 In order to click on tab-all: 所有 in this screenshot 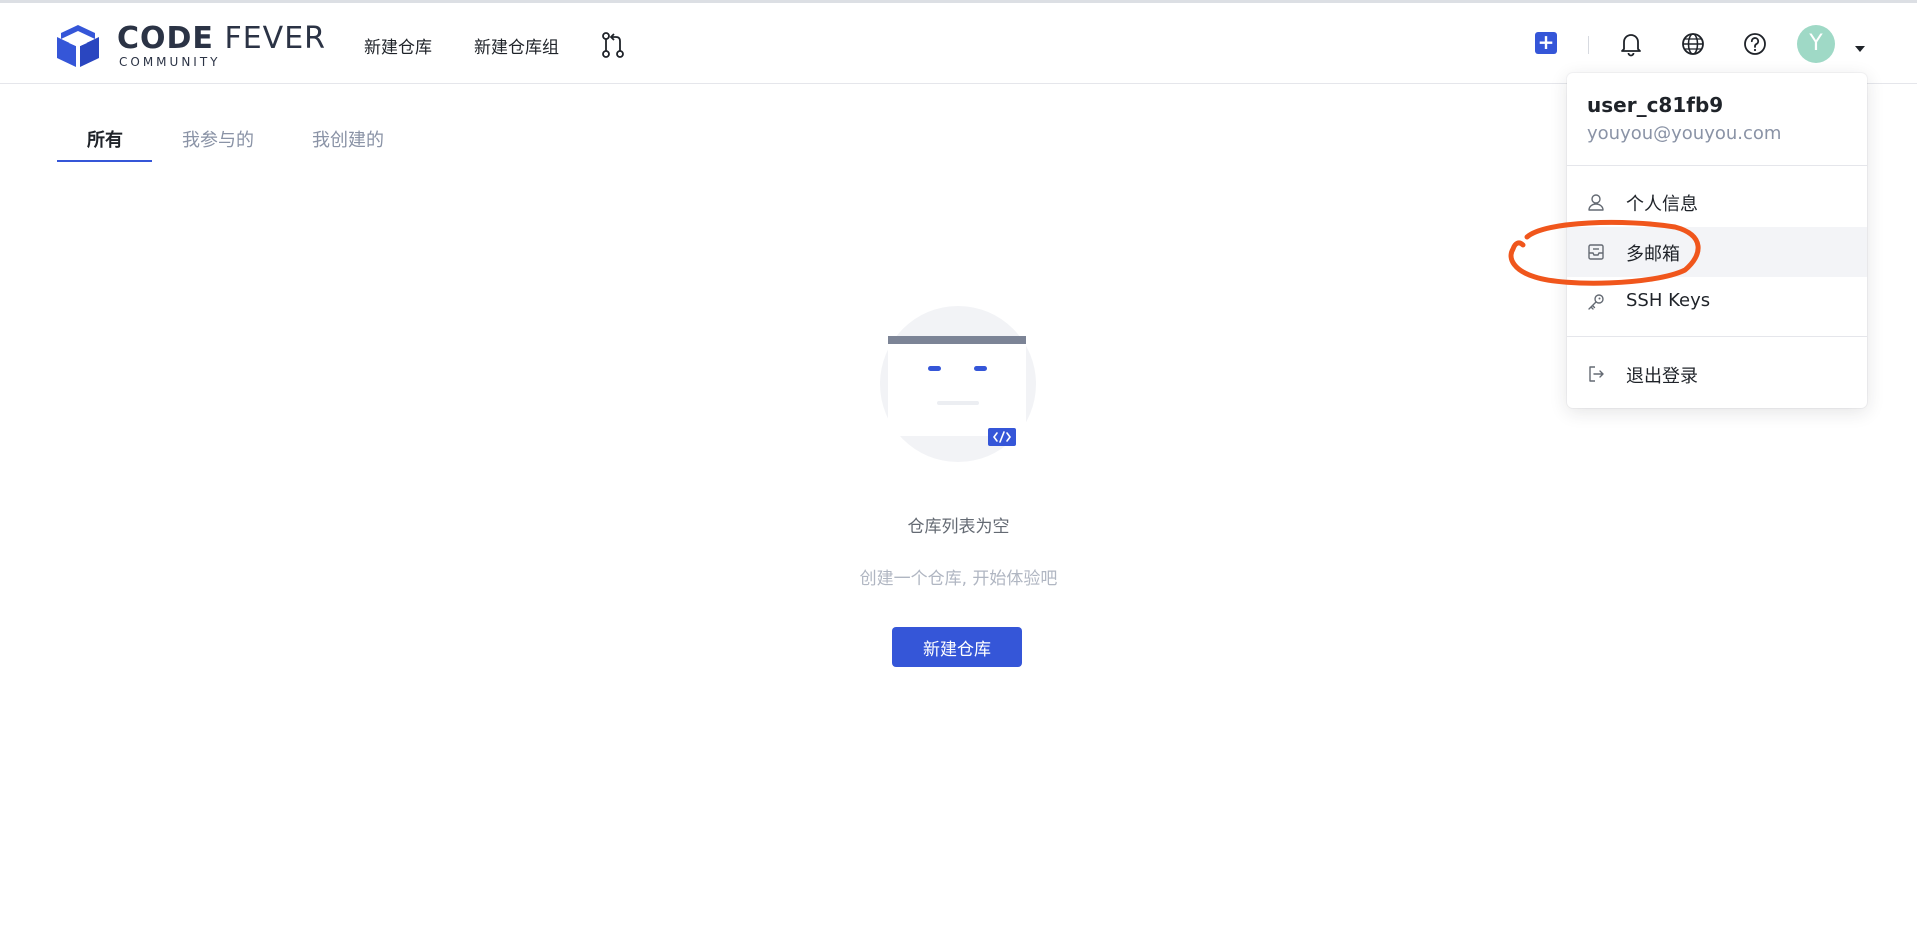, I will do `click(105, 139)`.